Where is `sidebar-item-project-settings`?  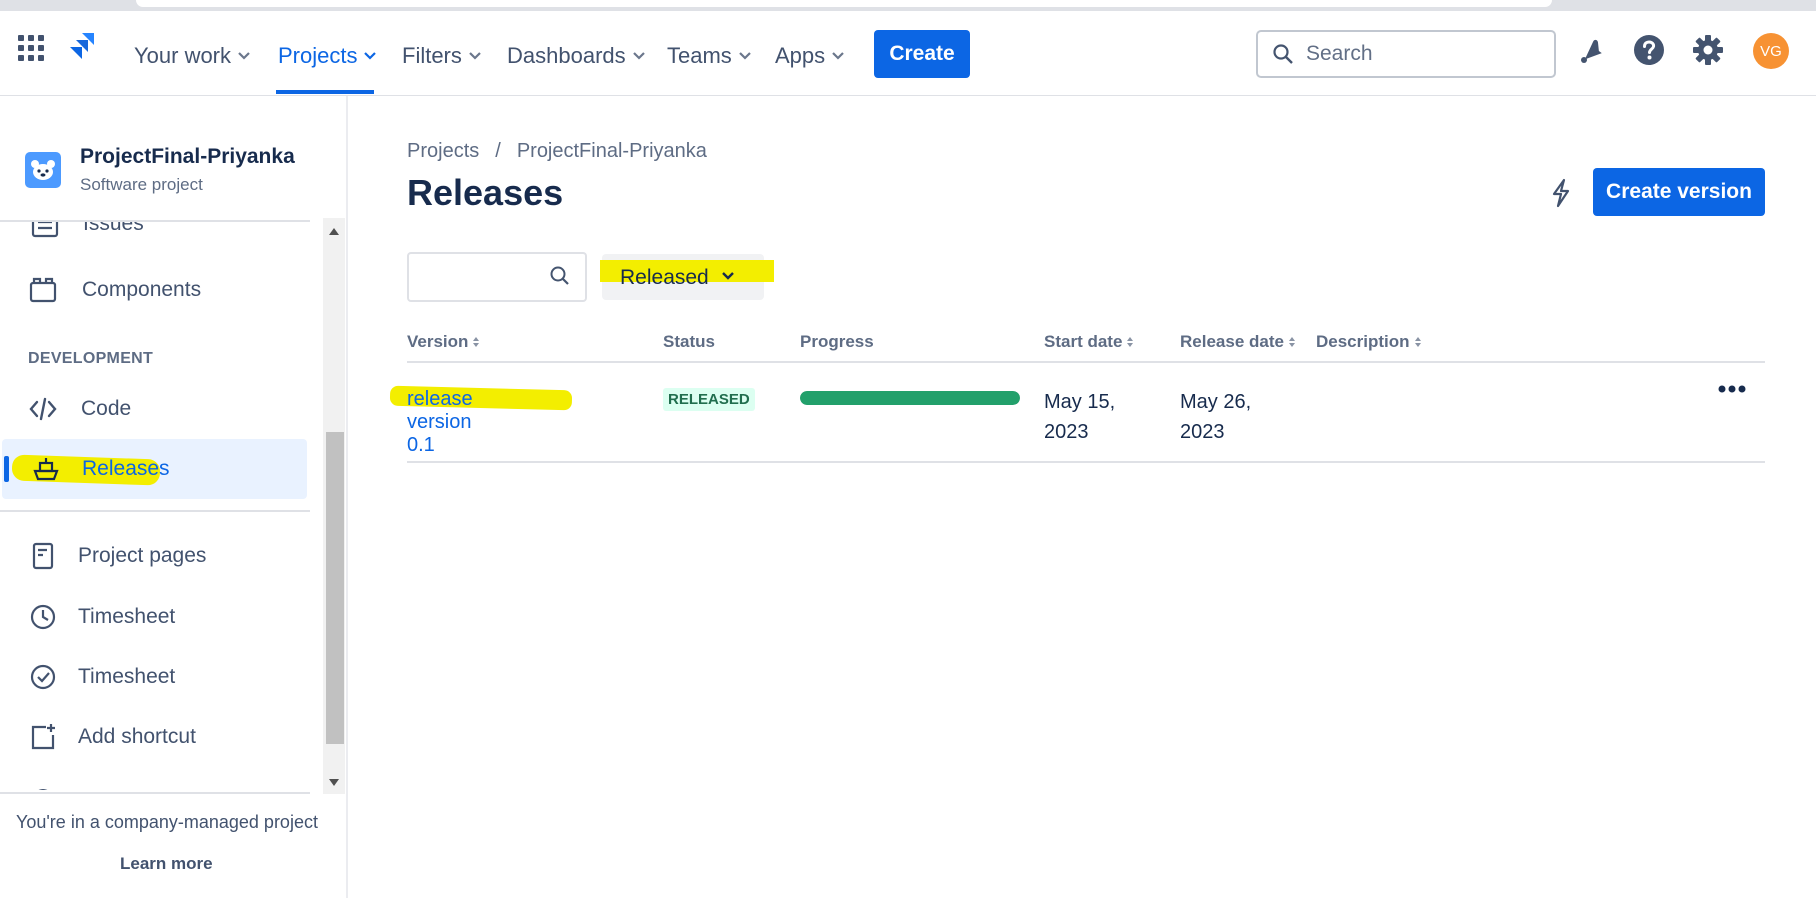 sidebar-item-project-settings is located at coordinates (108, 787).